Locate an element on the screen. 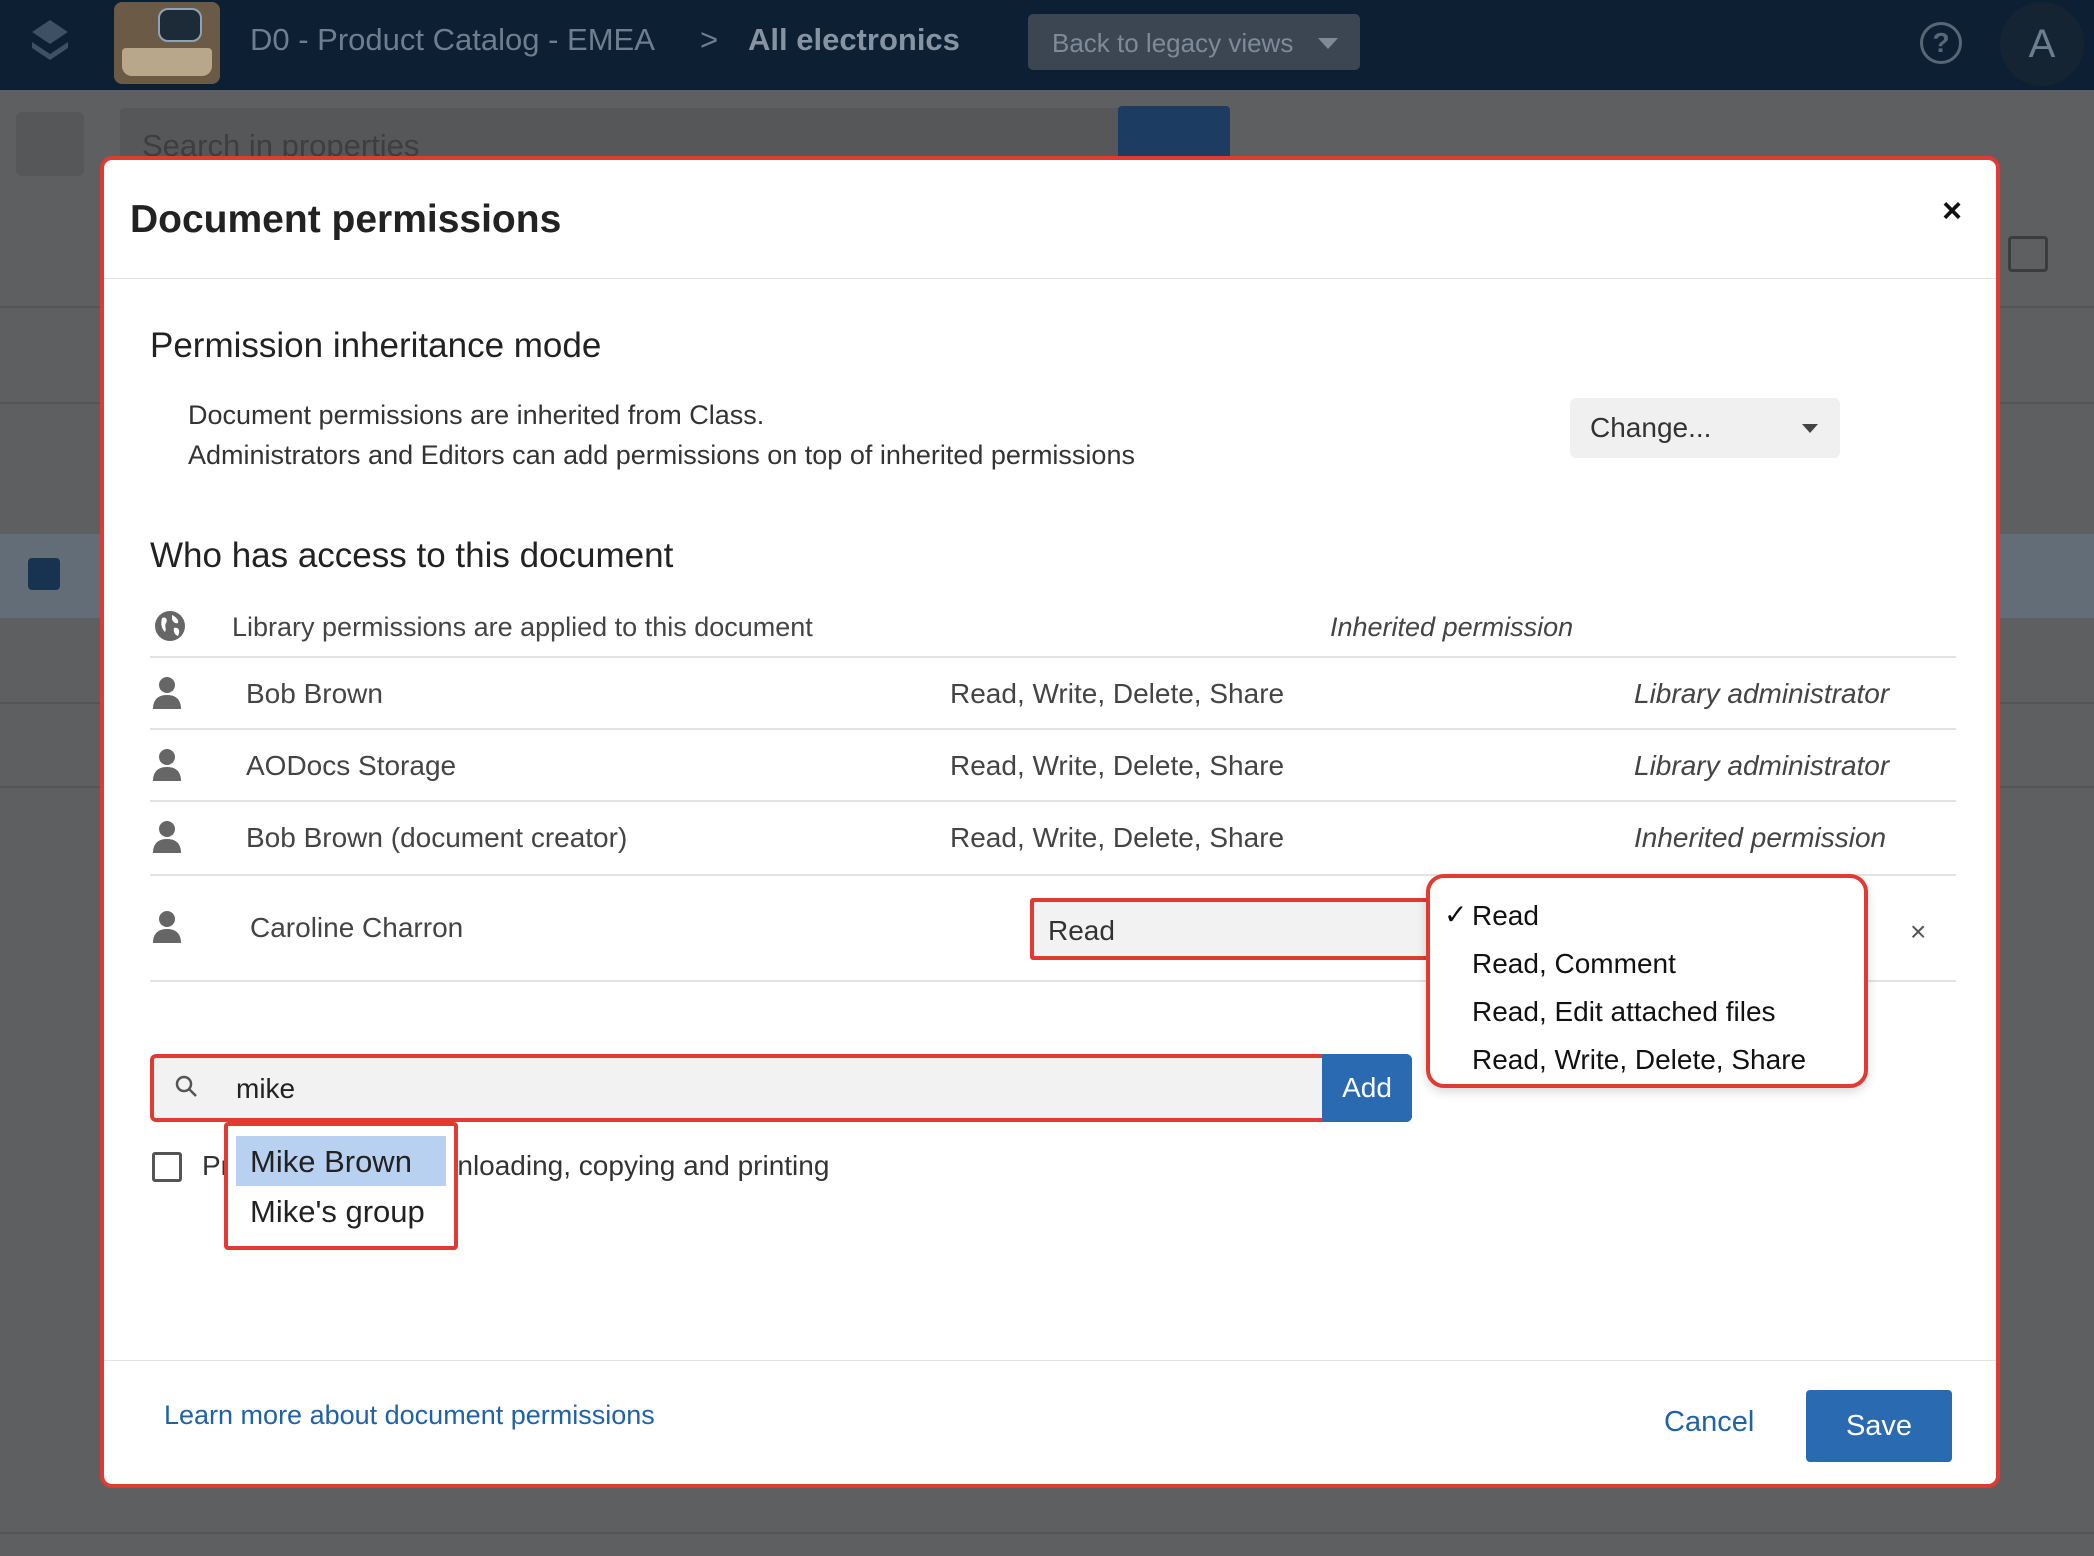 Image resolution: width=2094 pixels, height=1556 pixels. back-to-legacy-views-button: Back to legacy views is located at coordinates (1194, 42).